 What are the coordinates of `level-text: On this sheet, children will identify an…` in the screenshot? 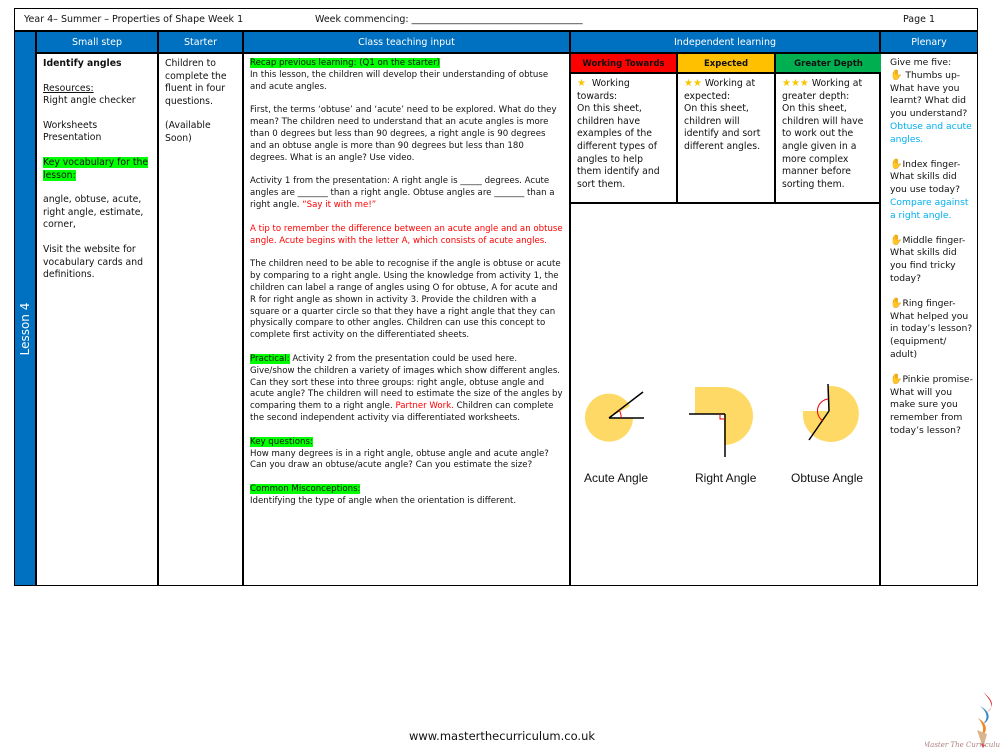 It's located at (722, 127).